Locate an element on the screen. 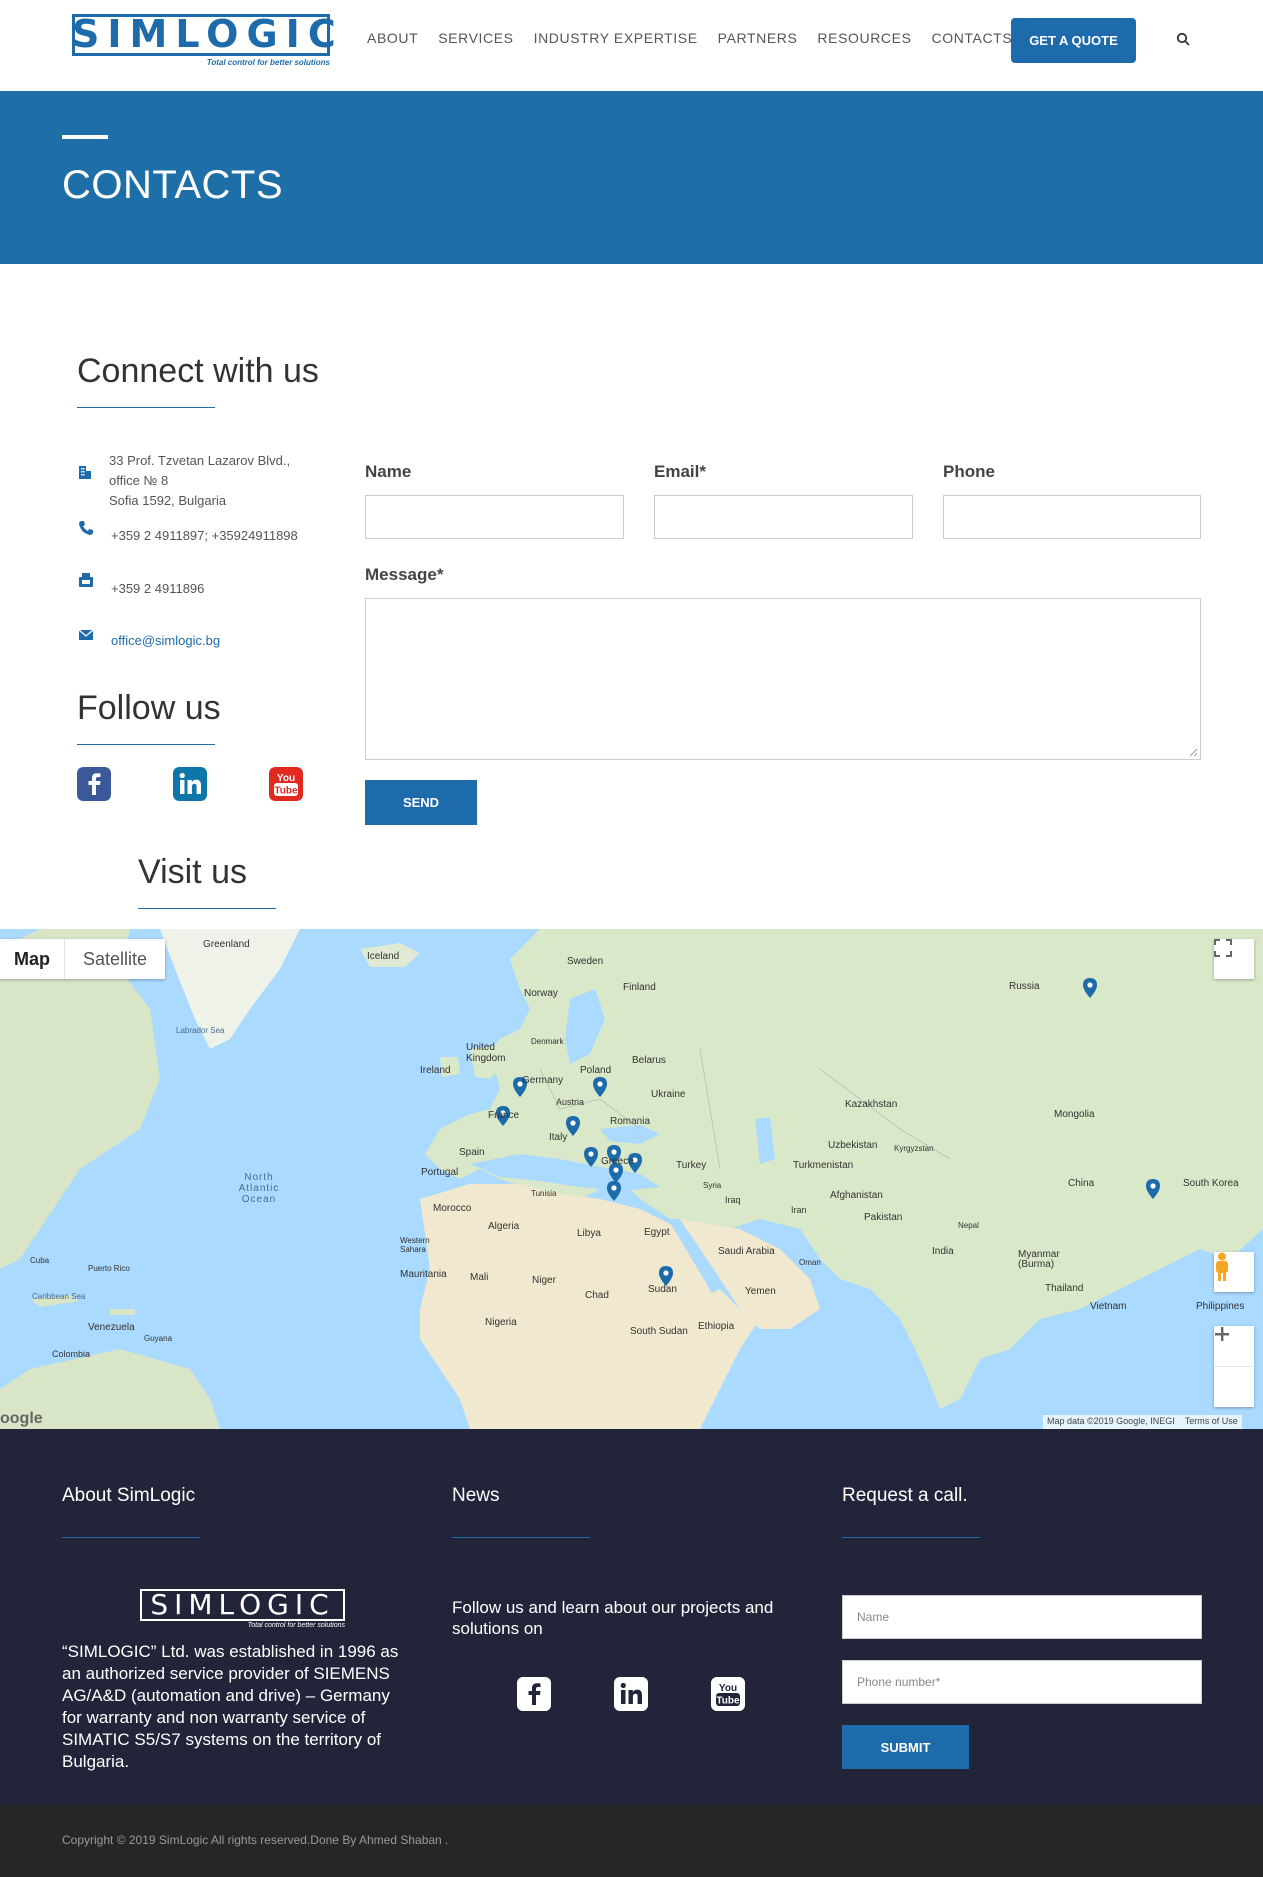 Image resolution: width=1263 pixels, height=1877 pixels. map-label: Uzbekistan is located at coordinates (853, 1145).